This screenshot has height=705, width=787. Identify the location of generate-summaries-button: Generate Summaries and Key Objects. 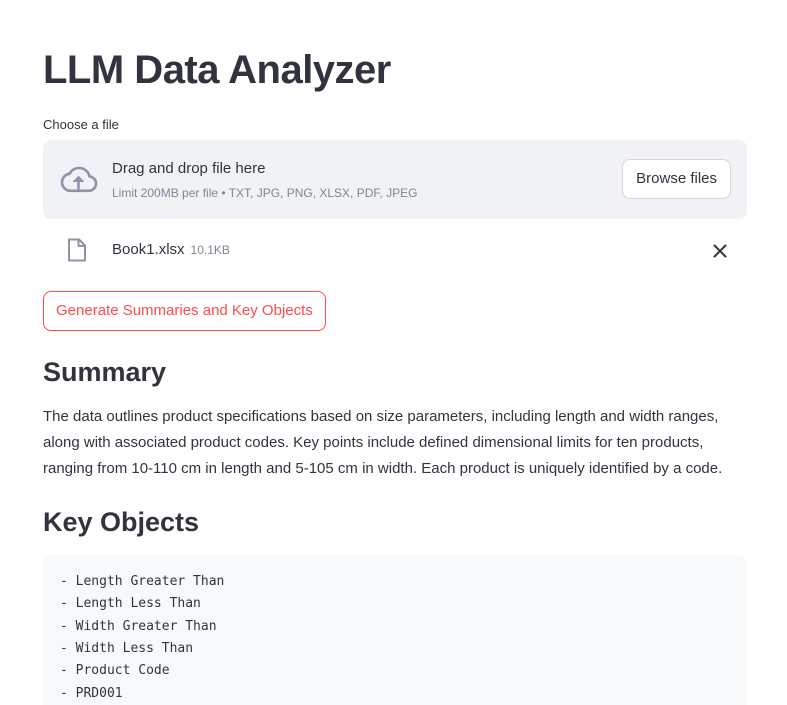
(184, 311).